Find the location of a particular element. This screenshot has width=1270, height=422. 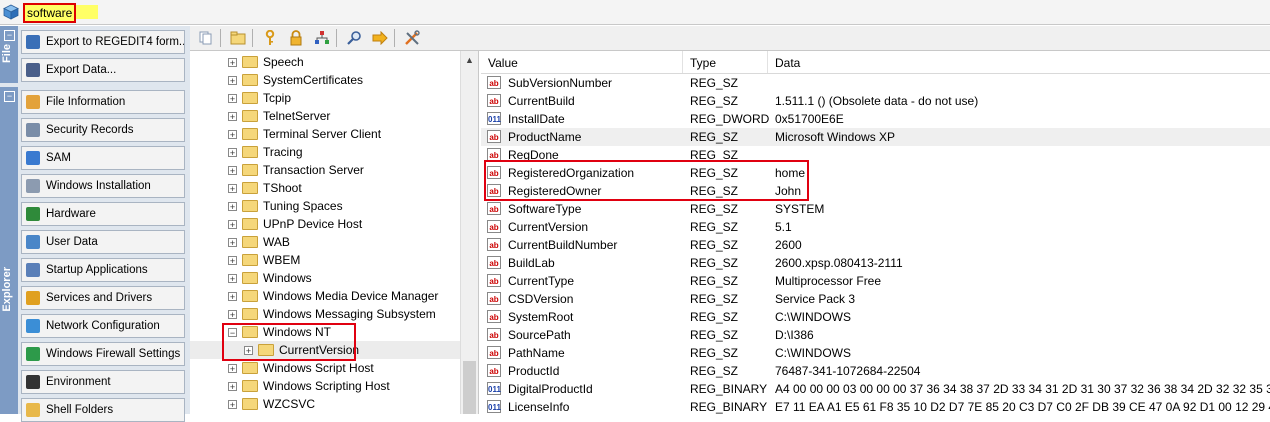

value-row: ab CurrentType REG_SZ Multiprocessor Free is located at coordinates (875, 281).